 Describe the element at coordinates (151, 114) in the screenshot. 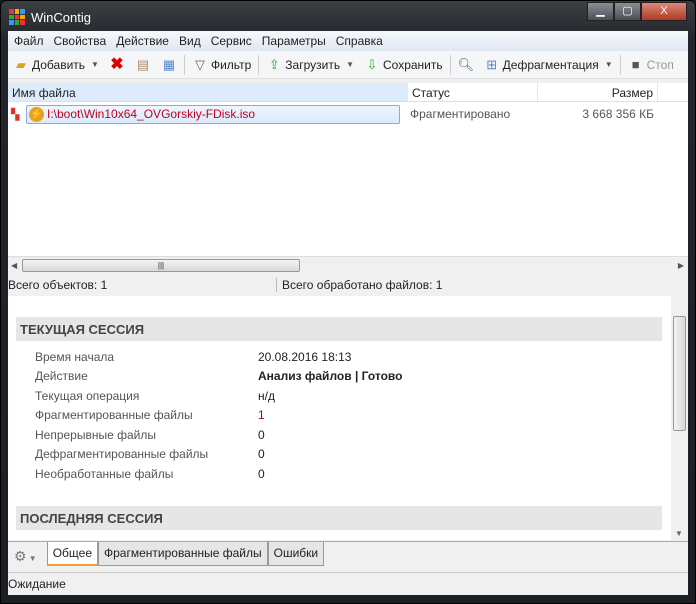

I see `file-name: I:\boot\Win10x64_OVGorskiy-FDisk.iso` at that location.